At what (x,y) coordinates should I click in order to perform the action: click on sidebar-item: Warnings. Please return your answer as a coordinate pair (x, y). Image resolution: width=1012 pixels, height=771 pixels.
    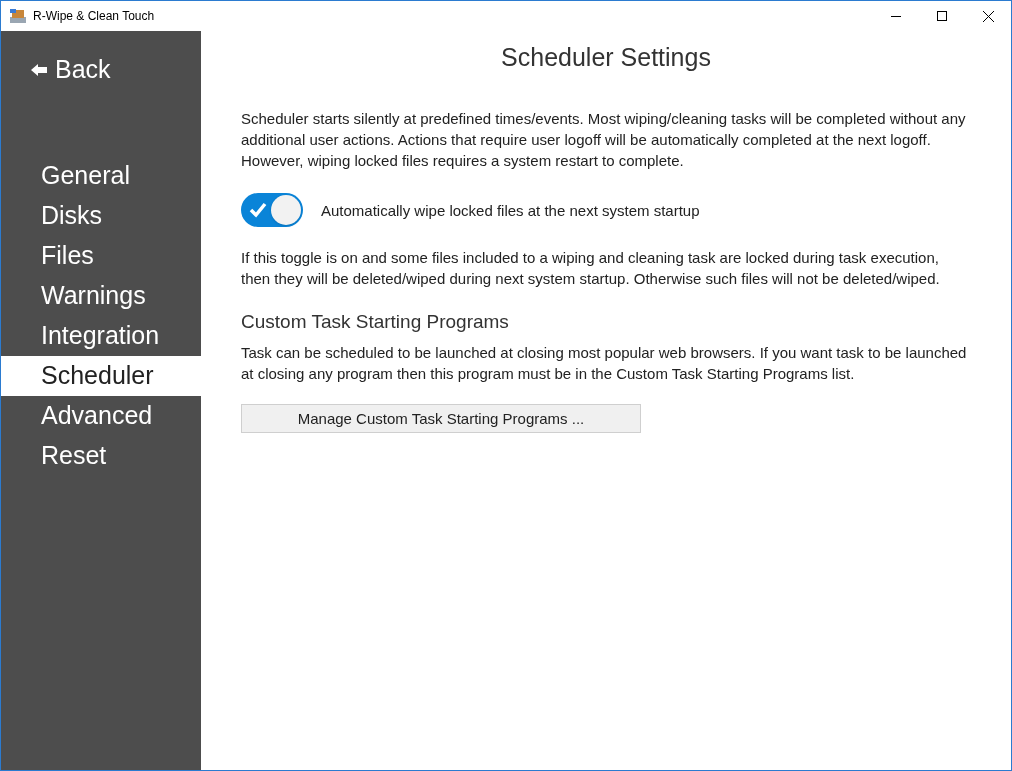
    Looking at the image, I should click on (101, 295).